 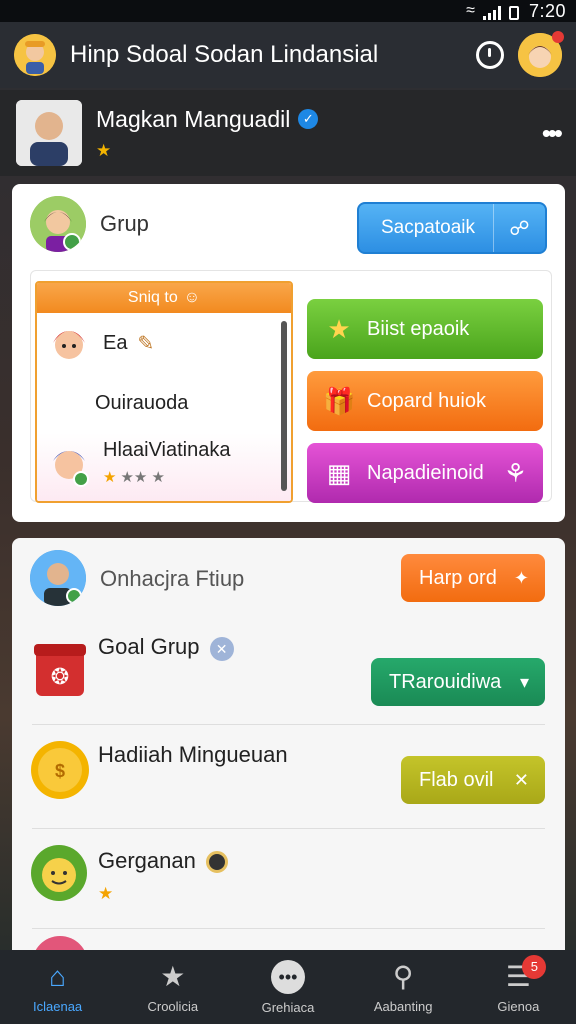 I want to click on signal-icon, so click(x=491, y=13).